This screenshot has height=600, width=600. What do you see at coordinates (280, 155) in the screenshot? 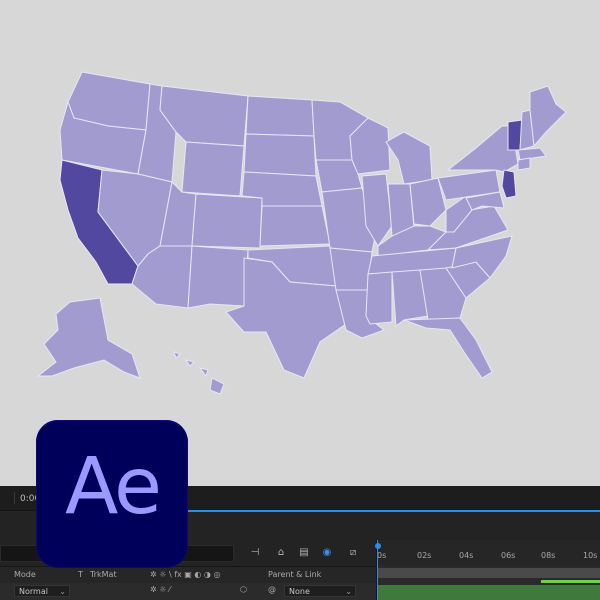
I see `state-south-dakota` at bounding box center [280, 155].